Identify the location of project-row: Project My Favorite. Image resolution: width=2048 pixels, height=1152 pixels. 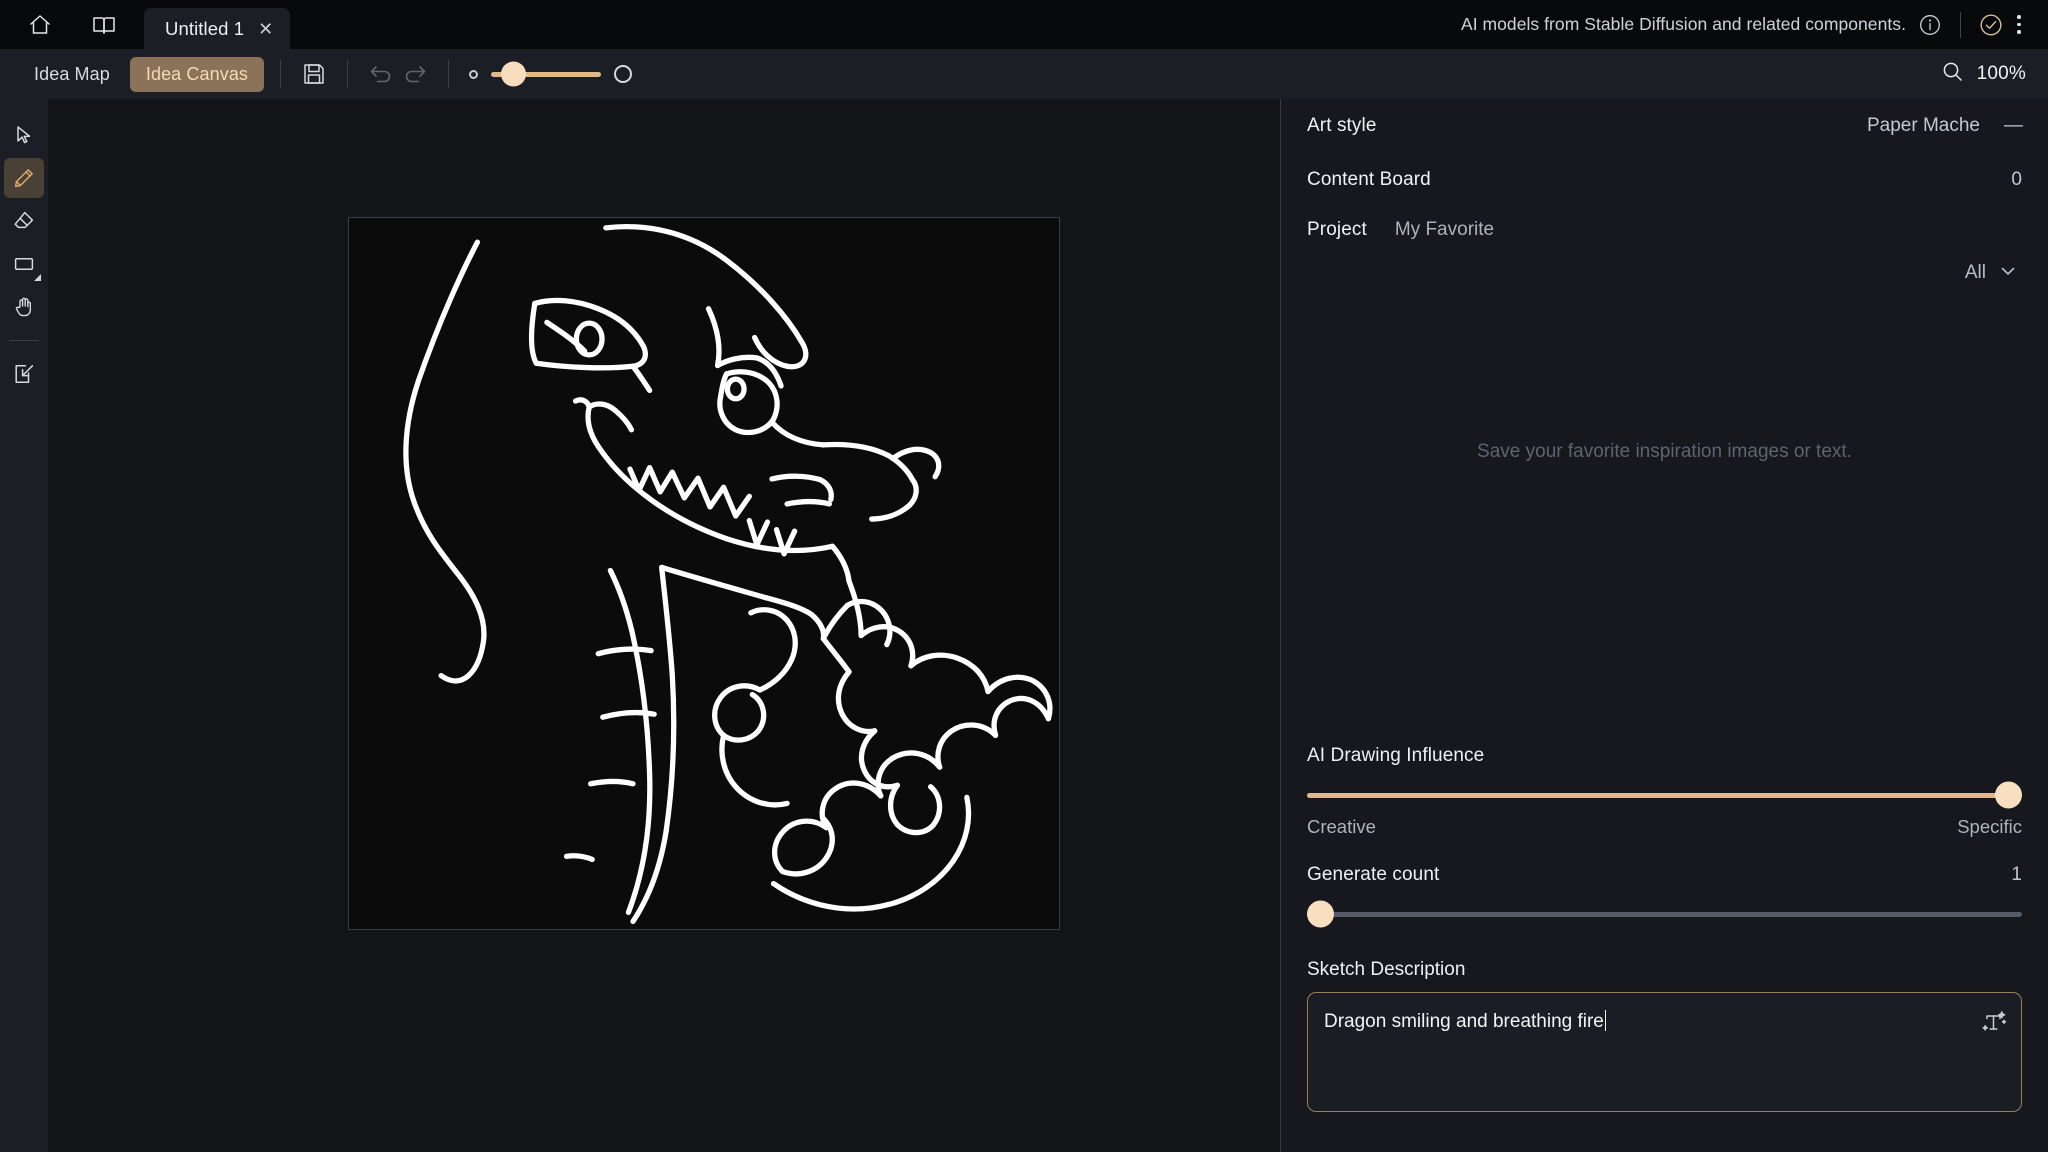
(1664, 230).